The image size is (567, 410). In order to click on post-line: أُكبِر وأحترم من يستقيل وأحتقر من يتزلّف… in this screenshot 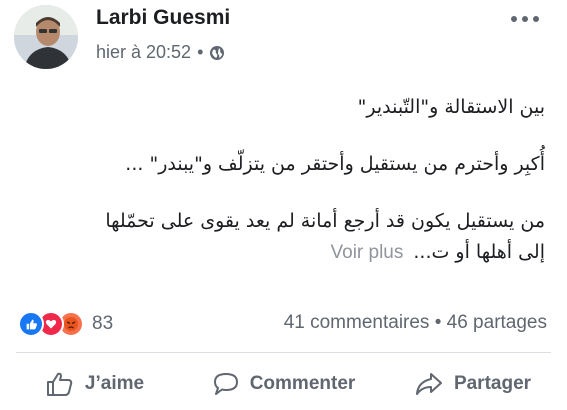, I will do `click(335, 164)`.